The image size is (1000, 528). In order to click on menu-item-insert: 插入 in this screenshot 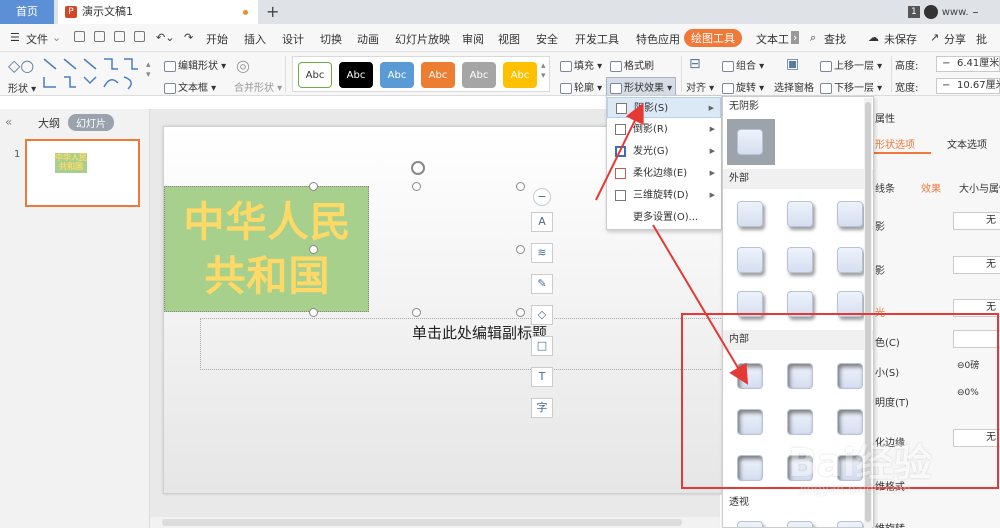, I will do `click(255, 39)`.